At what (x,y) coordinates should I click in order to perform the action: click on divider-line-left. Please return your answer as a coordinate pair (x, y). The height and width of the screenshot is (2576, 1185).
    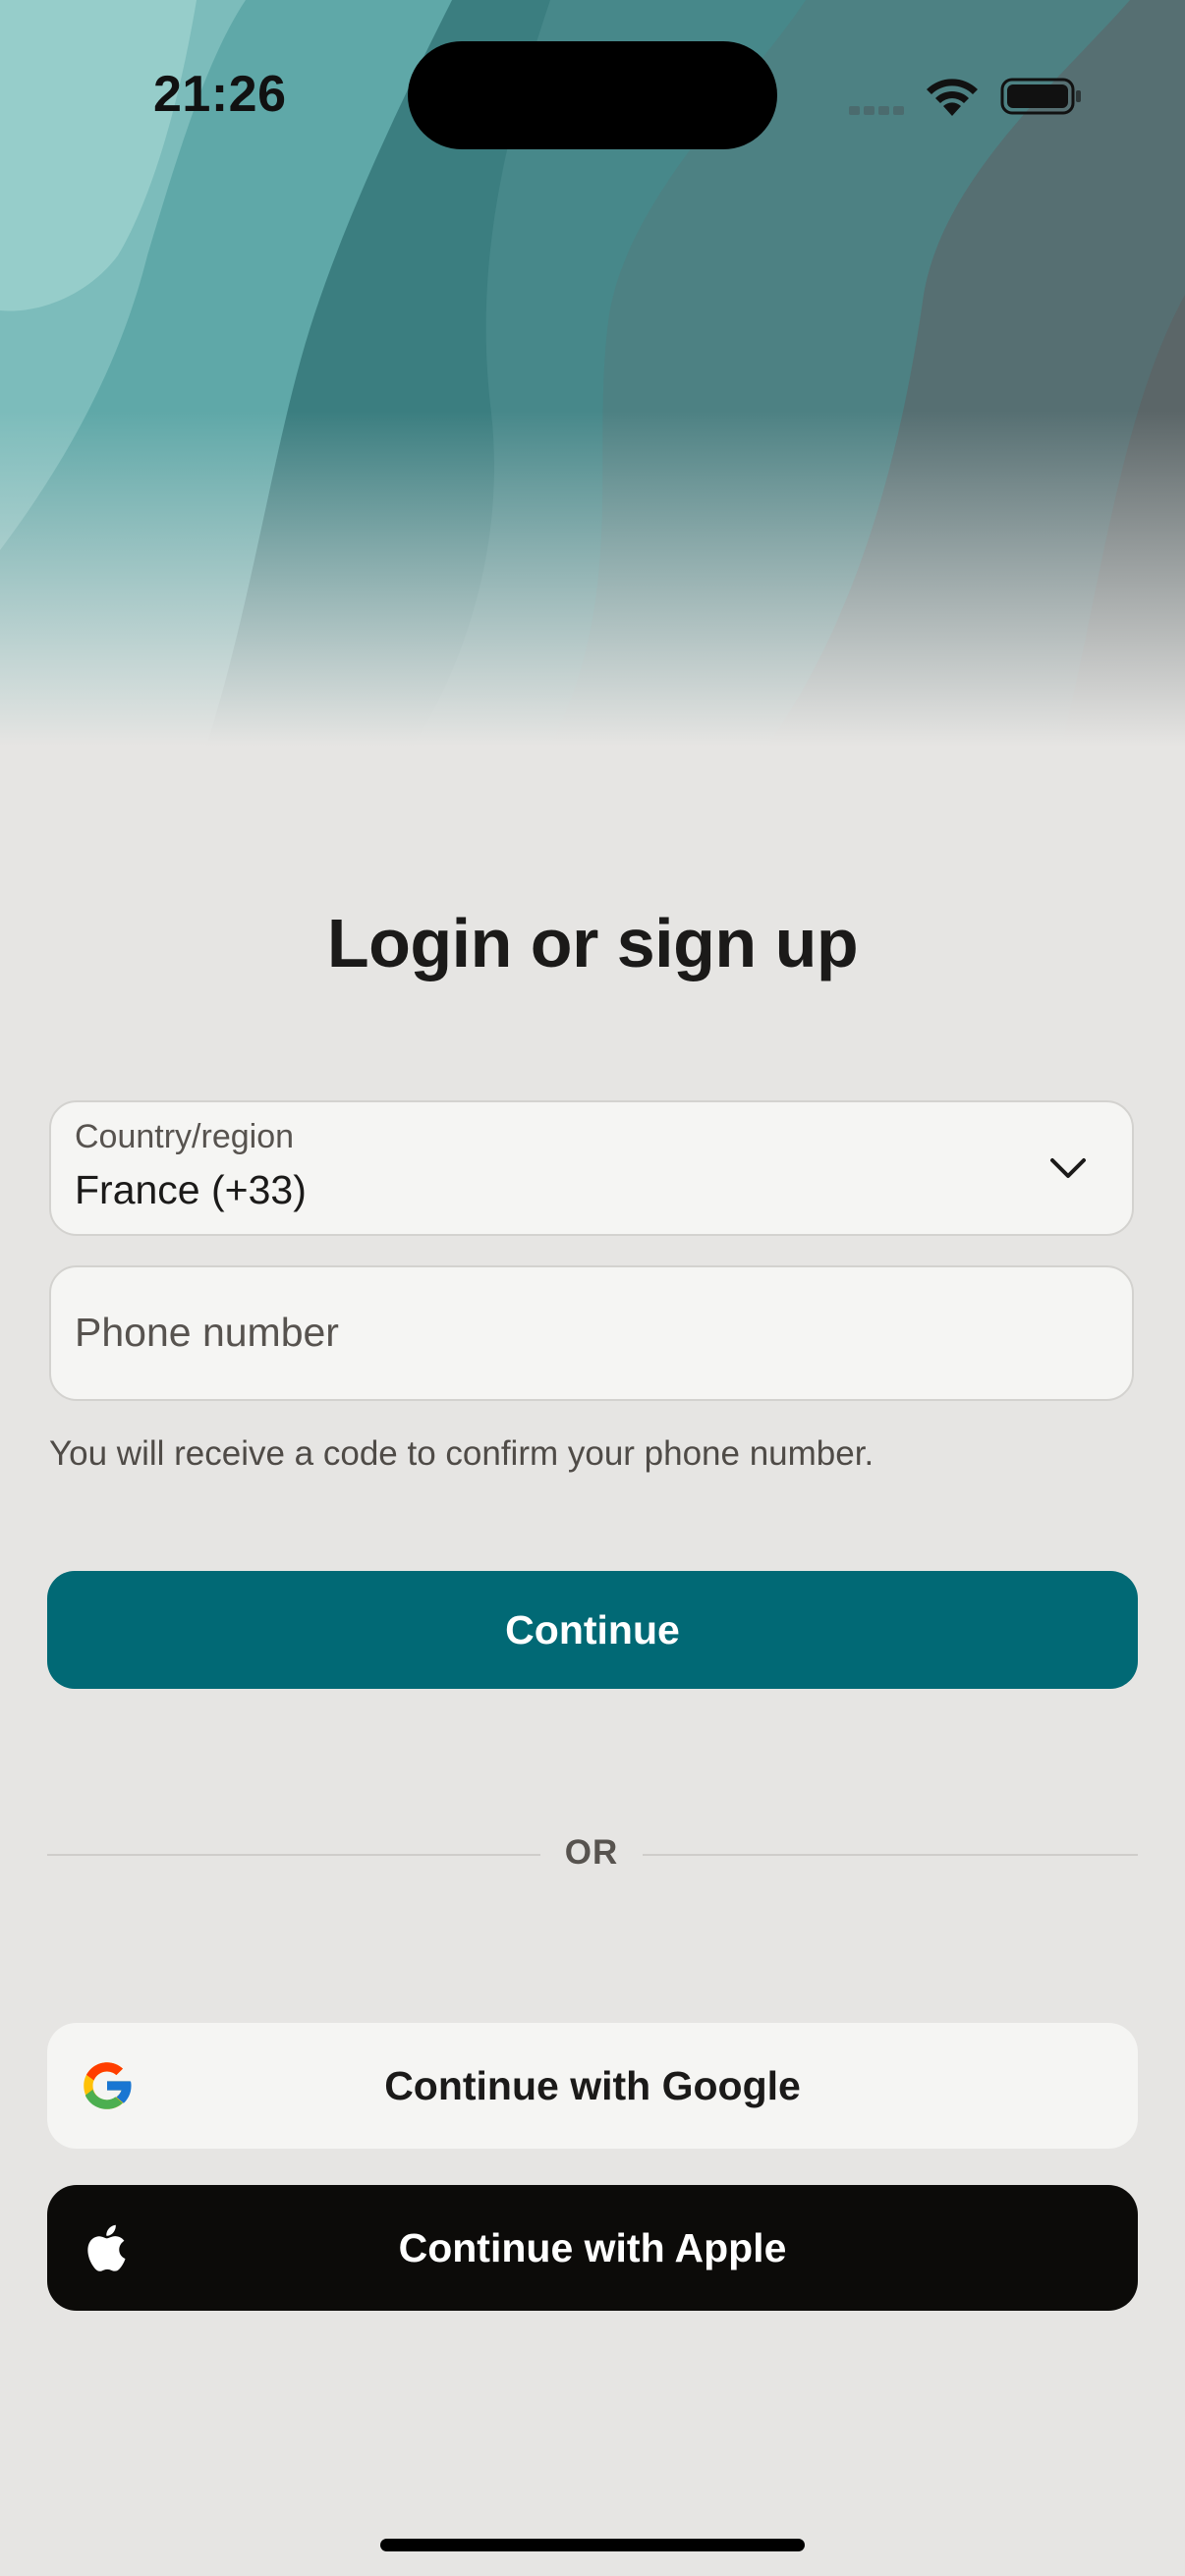
    Looking at the image, I should click on (293, 1855).